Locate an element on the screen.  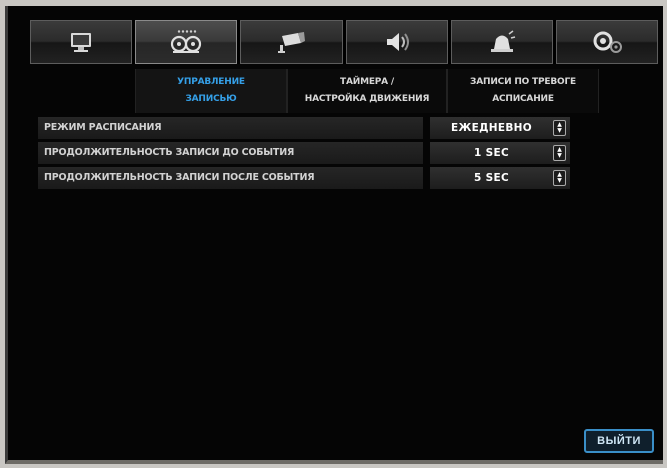
tab-alarm is located at coordinates (501, 42).